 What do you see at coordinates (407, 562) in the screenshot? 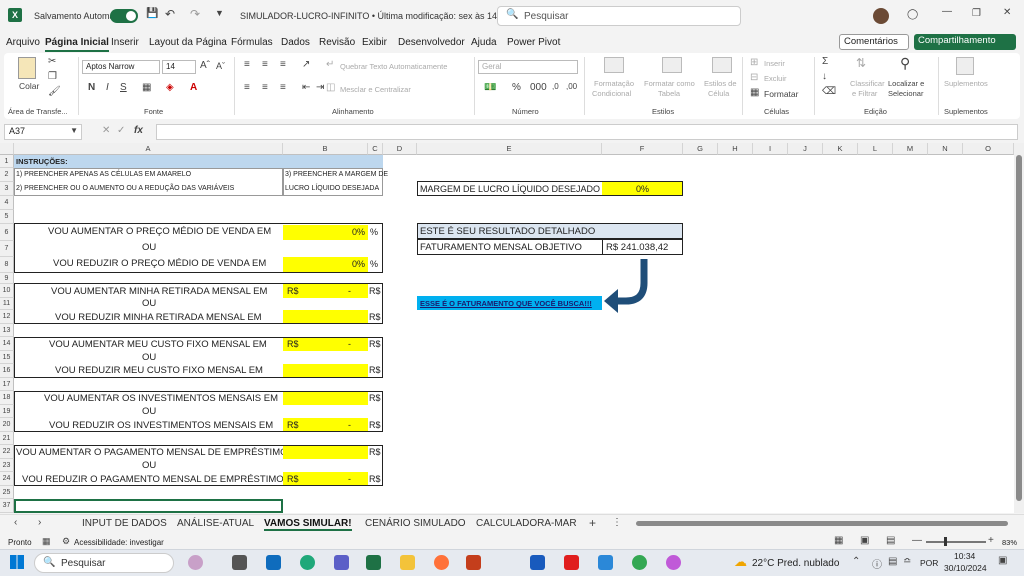
I see `explorer-icon` at bounding box center [407, 562].